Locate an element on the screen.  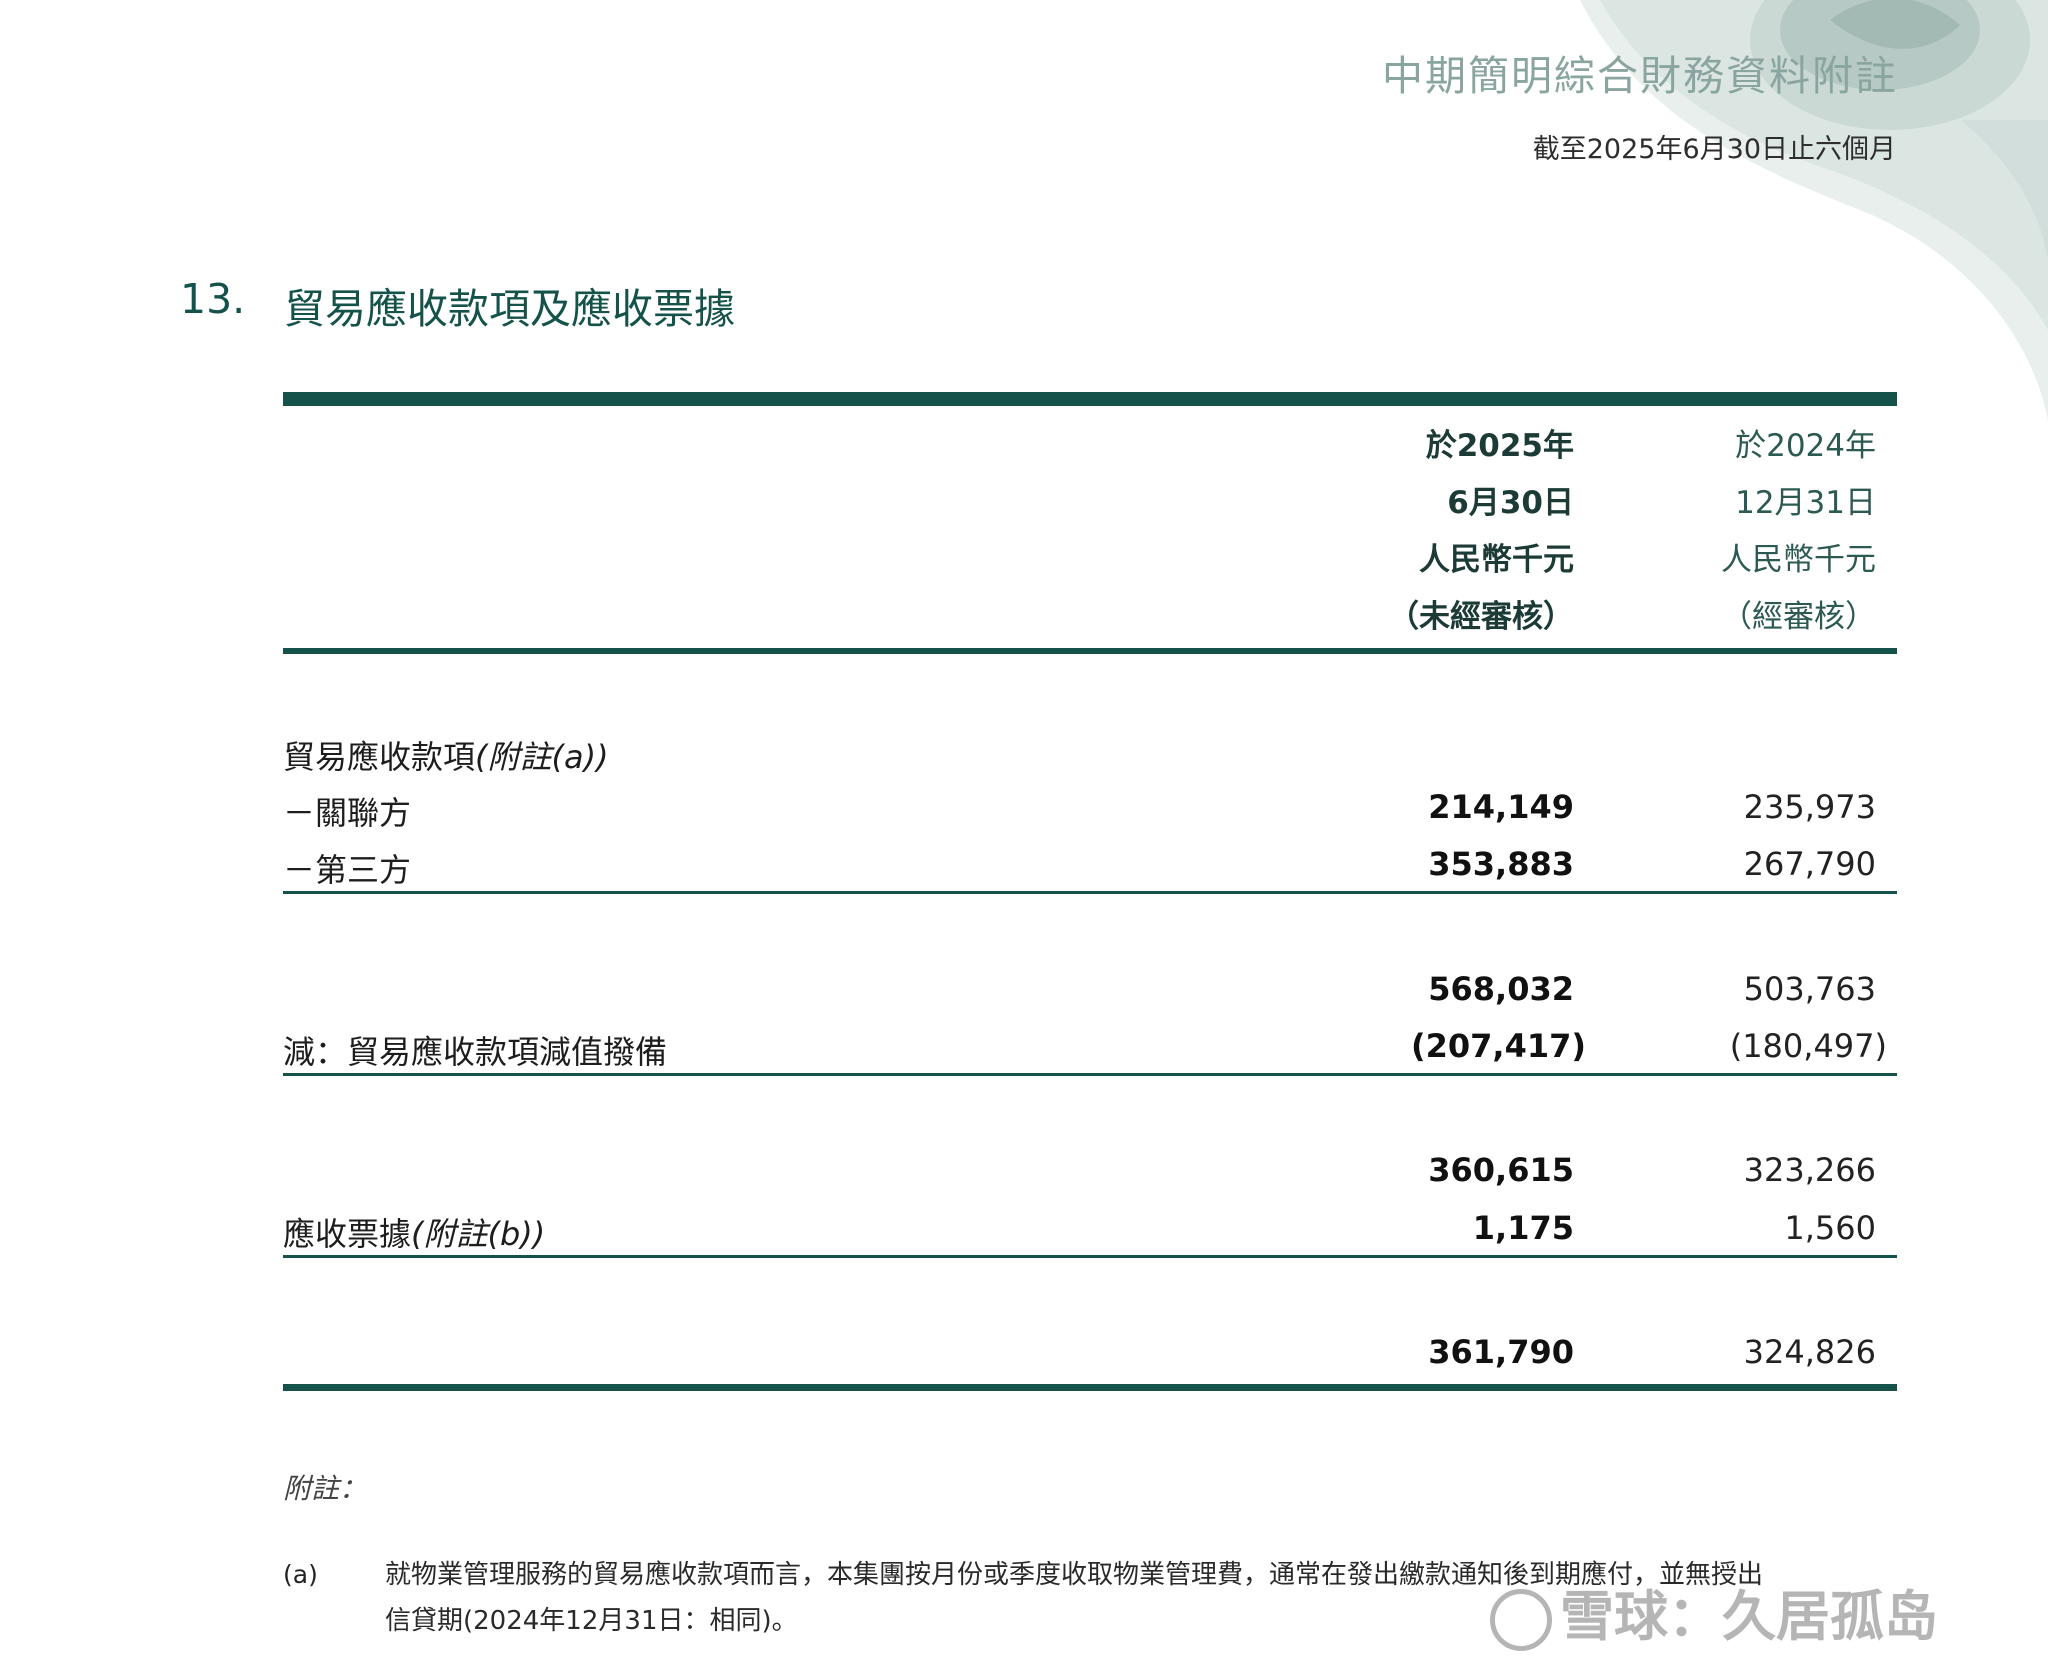
trade-receivables-note-ref: (附註(a)) is located at coordinates (542, 757).